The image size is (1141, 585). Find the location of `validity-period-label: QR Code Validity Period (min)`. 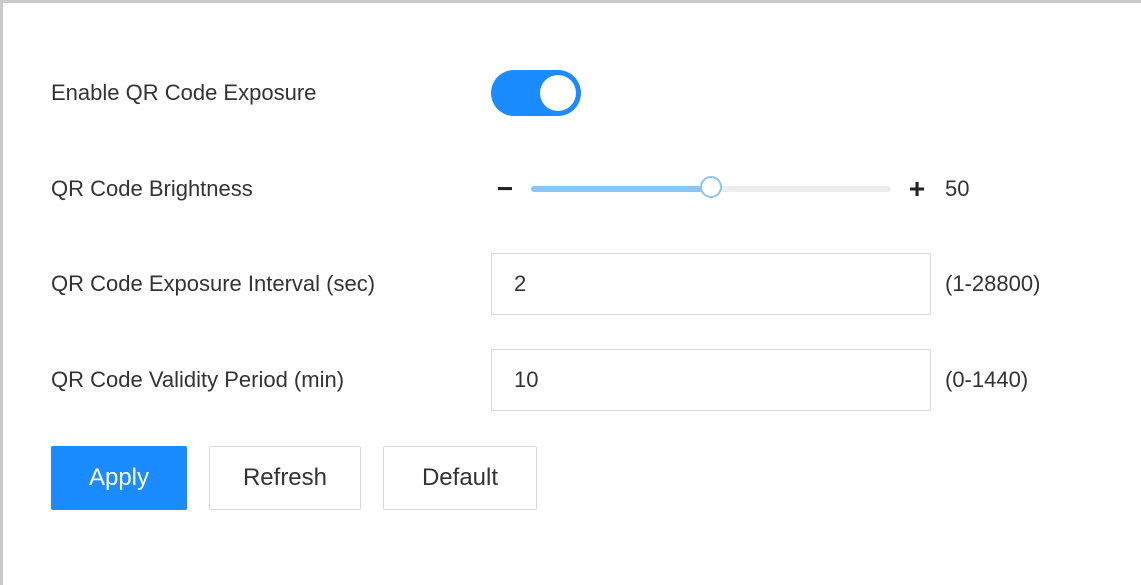

validity-period-label: QR Code Validity Period (min) is located at coordinates (198, 379).